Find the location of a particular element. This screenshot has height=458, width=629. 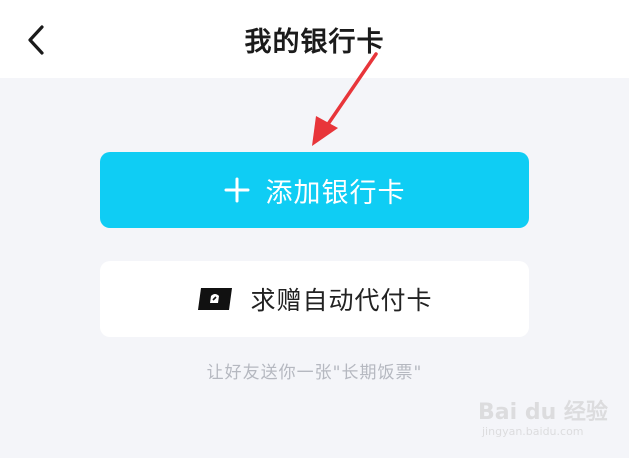

watermark: Bai du 经验 jingyan.baidu.com is located at coordinates (548, 422).